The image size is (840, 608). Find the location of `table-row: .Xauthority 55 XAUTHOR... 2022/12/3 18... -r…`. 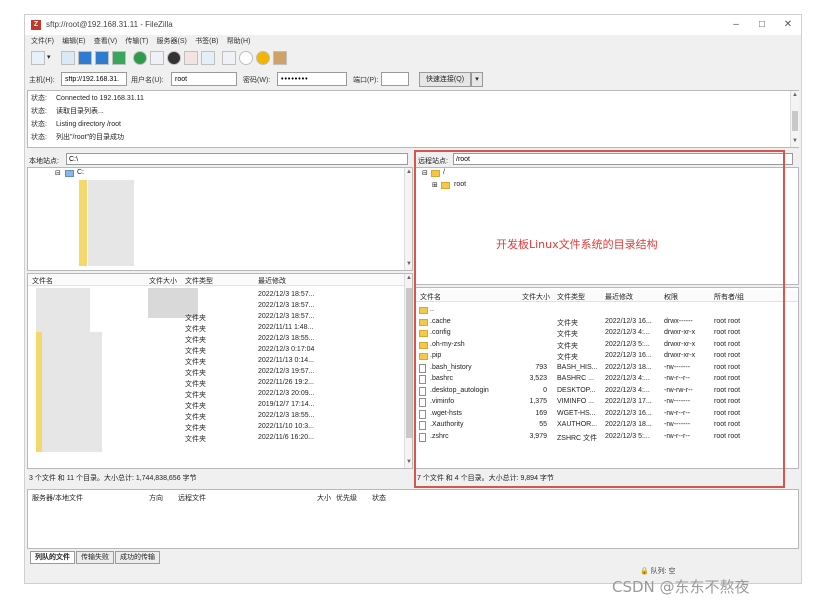

table-row: .Xauthority 55 XAUTHOR... 2022/12/3 18... -r… is located at coordinates (607, 425).